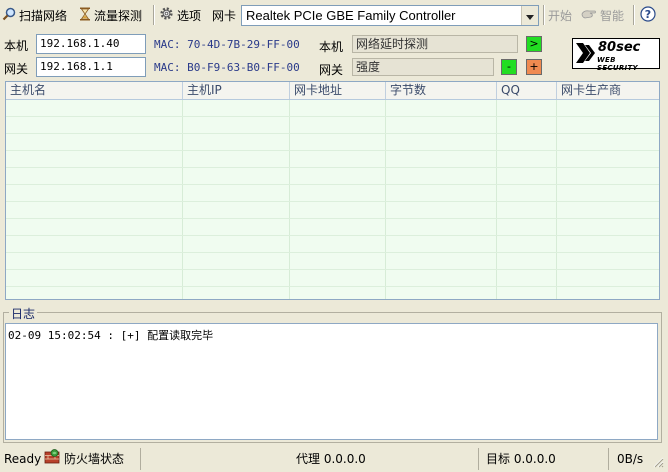  Describe the element at coordinates (630, 459) in the screenshot. I see `rate-status: 0B/s` at that location.